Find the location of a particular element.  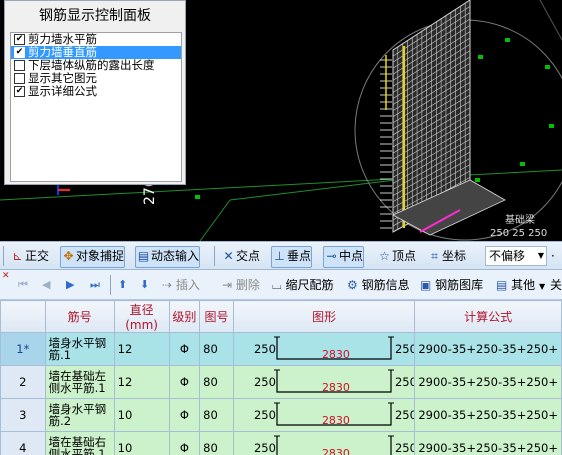

vertex-button: ☆ 顶点 is located at coordinates (396, 256).